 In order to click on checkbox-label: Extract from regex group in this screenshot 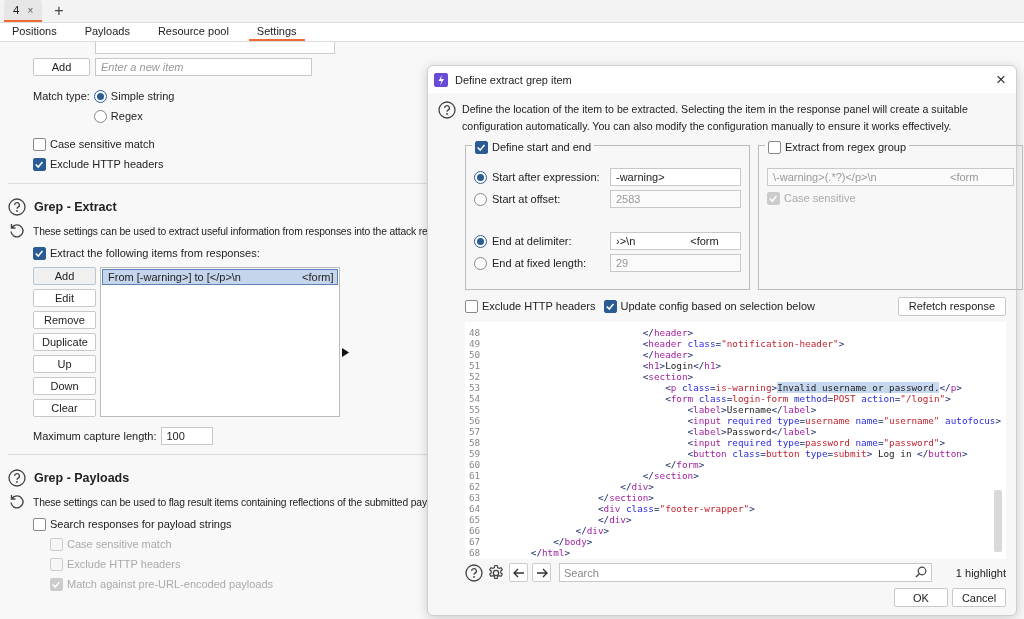, I will do `click(846, 147)`.